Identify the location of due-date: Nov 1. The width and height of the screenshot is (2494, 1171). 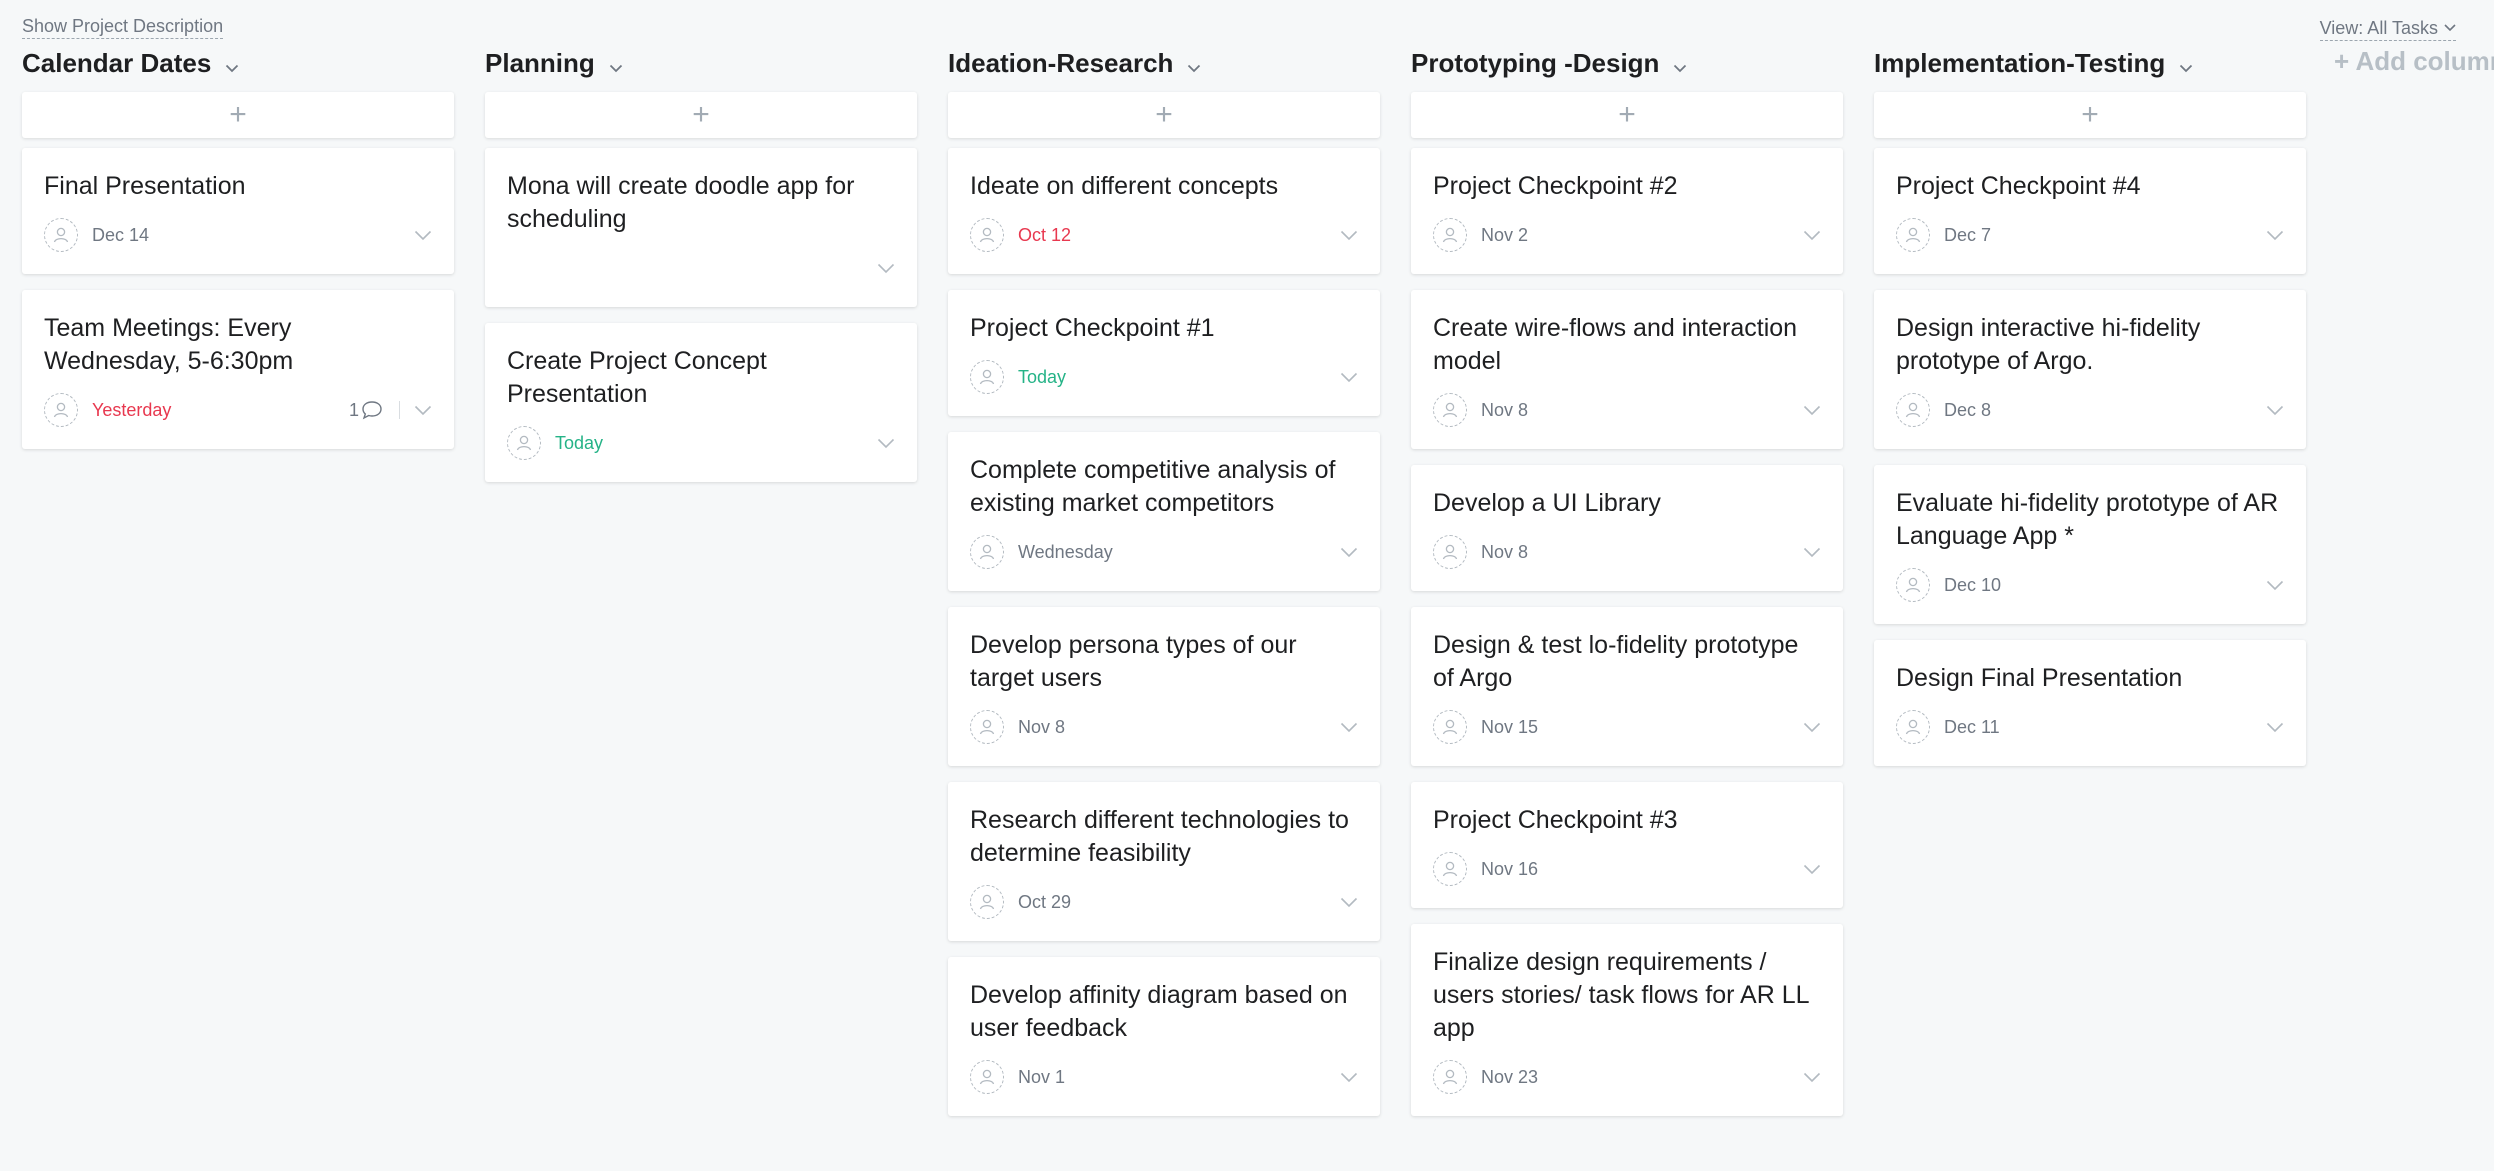
(1041, 1077).